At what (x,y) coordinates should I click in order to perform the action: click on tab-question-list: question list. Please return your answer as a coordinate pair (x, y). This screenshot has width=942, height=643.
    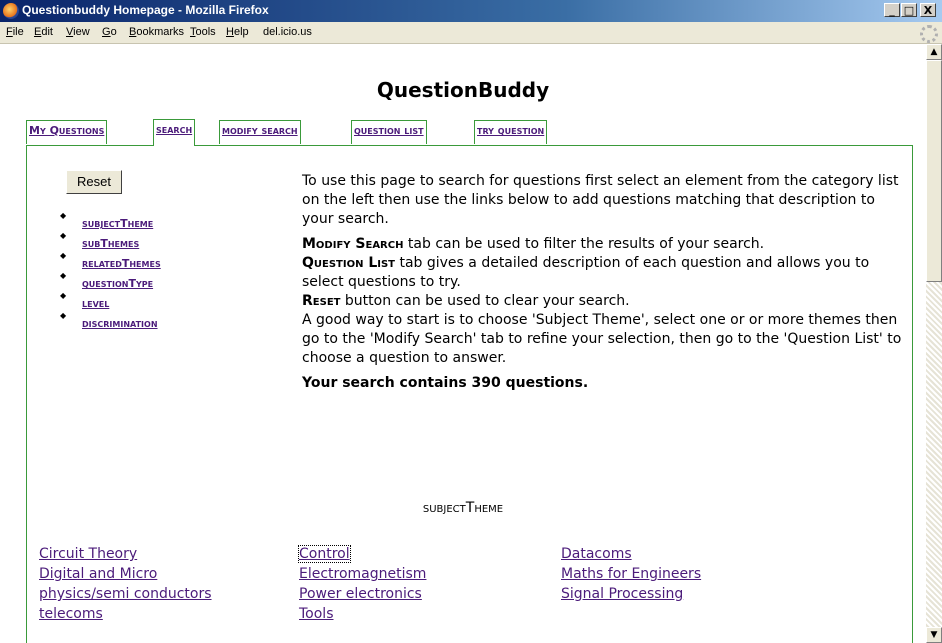
    Looking at the image, I should click on (389, 132).